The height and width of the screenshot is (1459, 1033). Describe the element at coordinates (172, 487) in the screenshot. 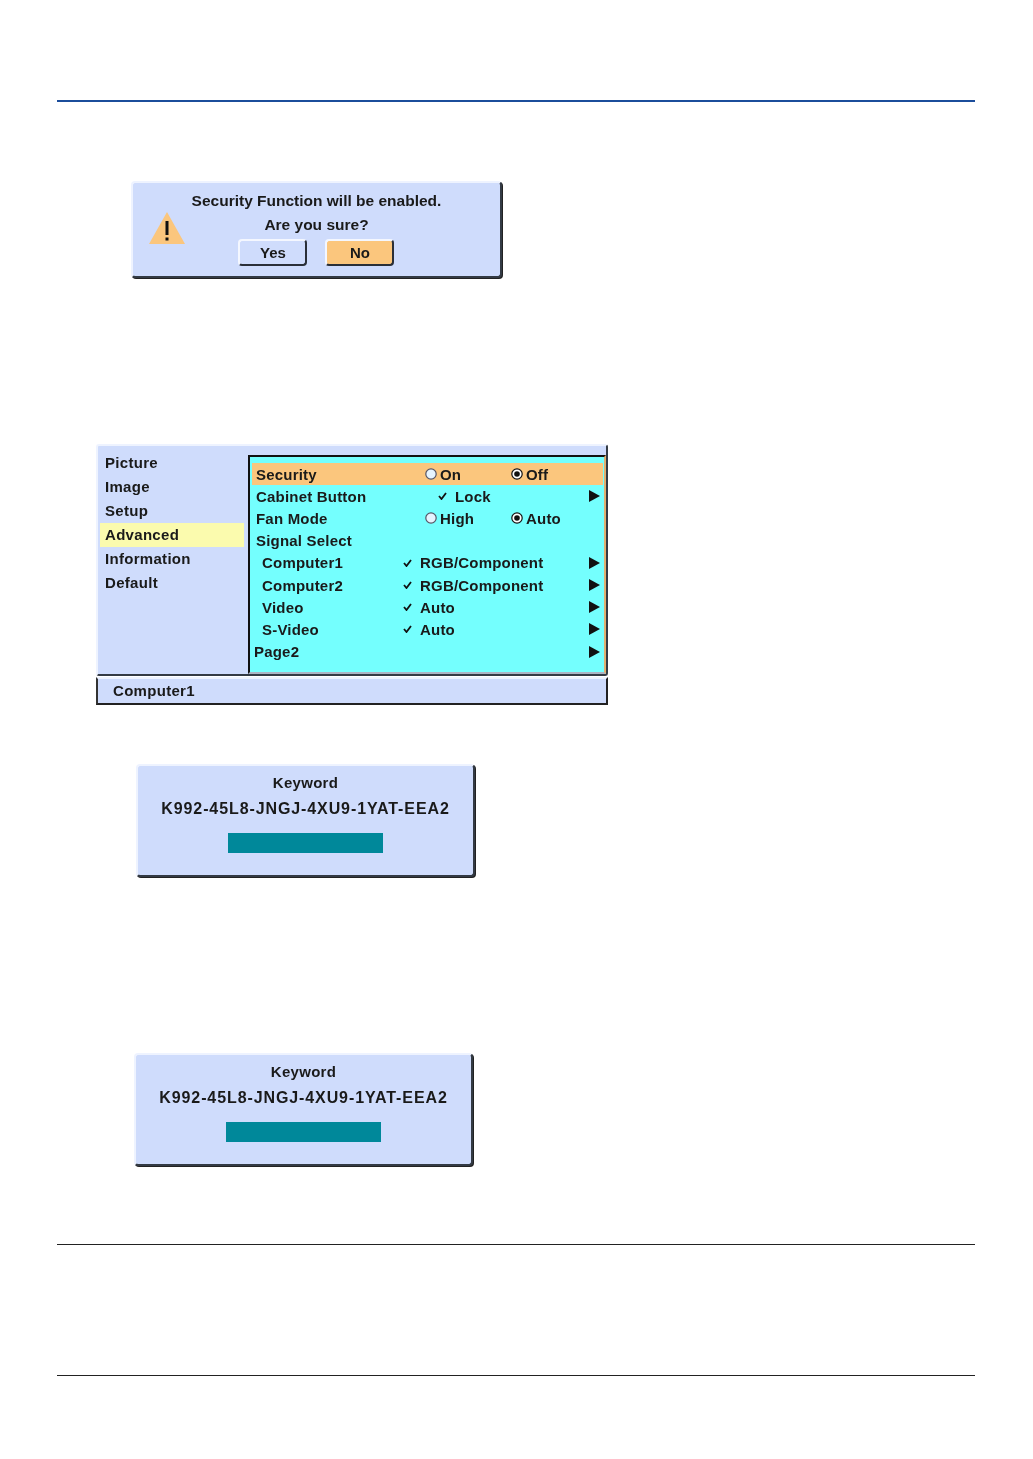

I see `menu-tab: Image` at that location.